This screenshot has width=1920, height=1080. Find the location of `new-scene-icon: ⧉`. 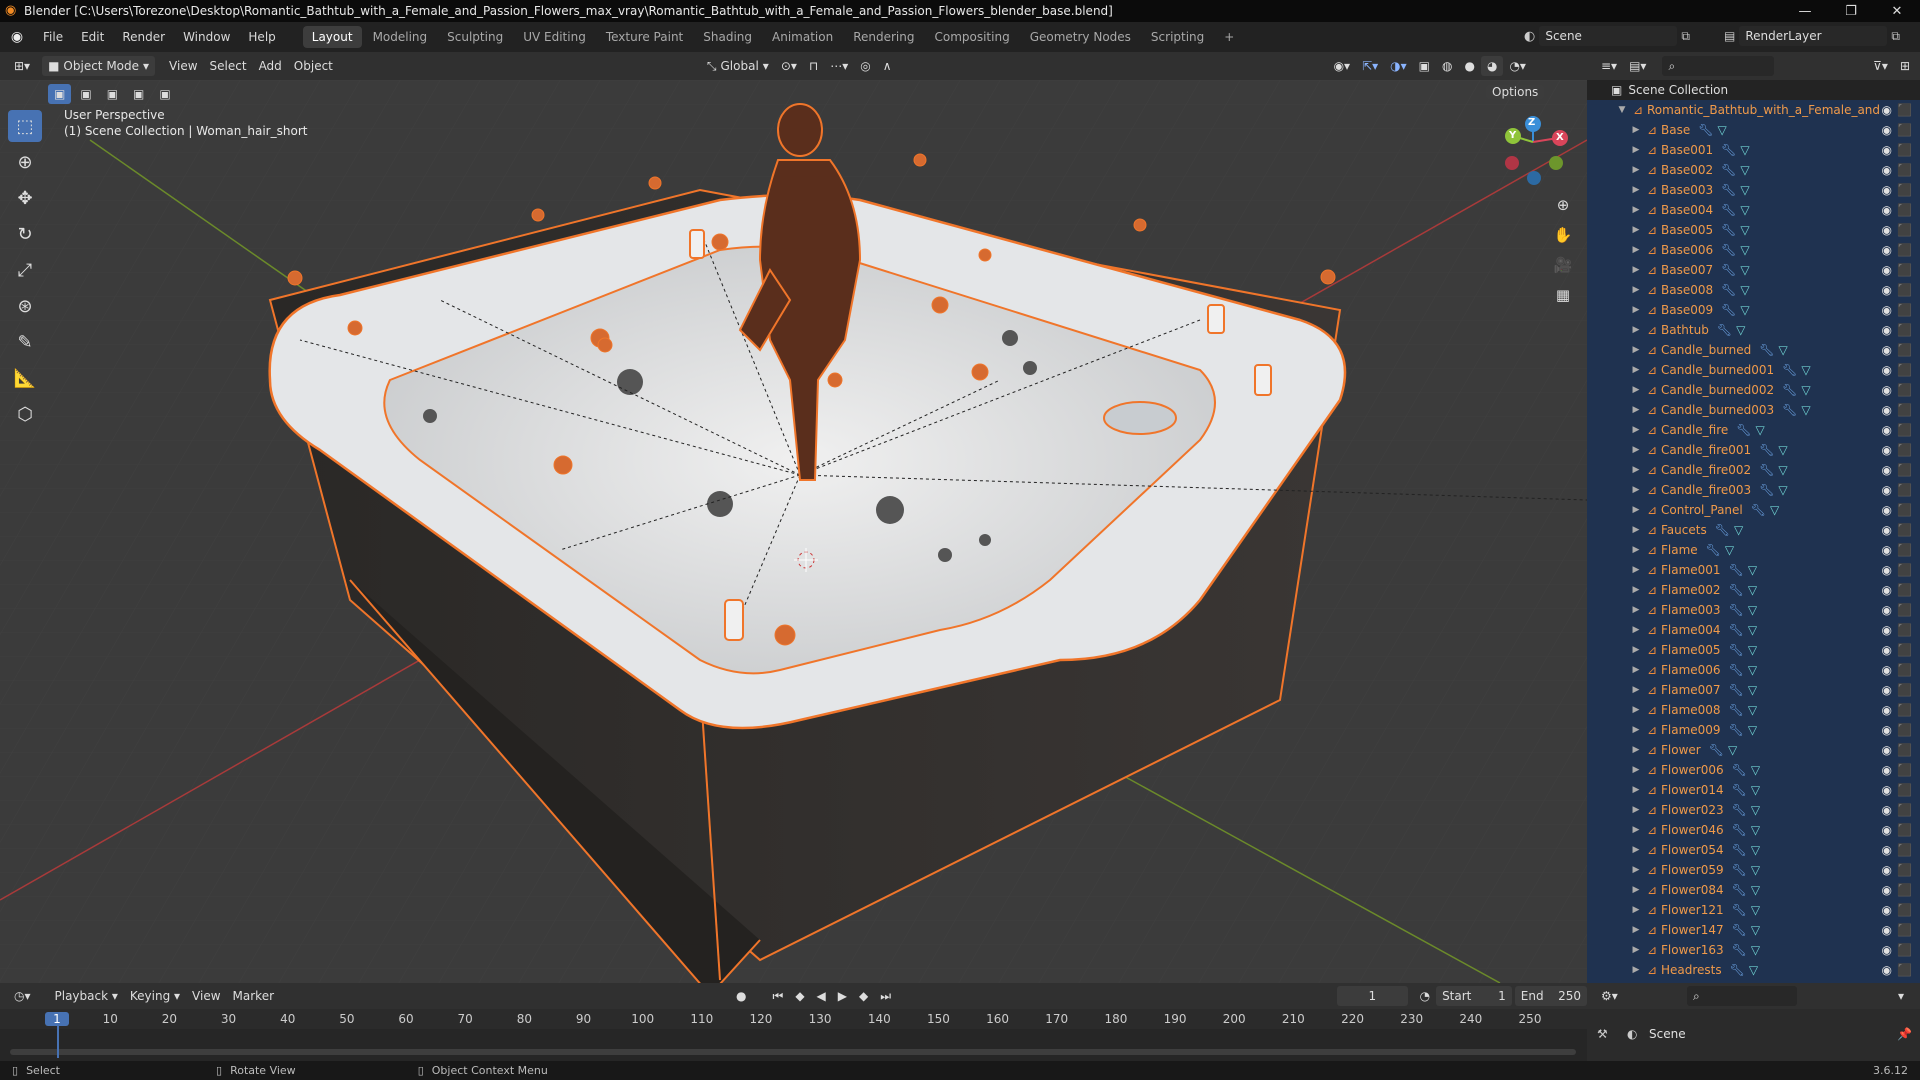

new-scene-icon: ⧉ is located at coordinates (1685, 36).